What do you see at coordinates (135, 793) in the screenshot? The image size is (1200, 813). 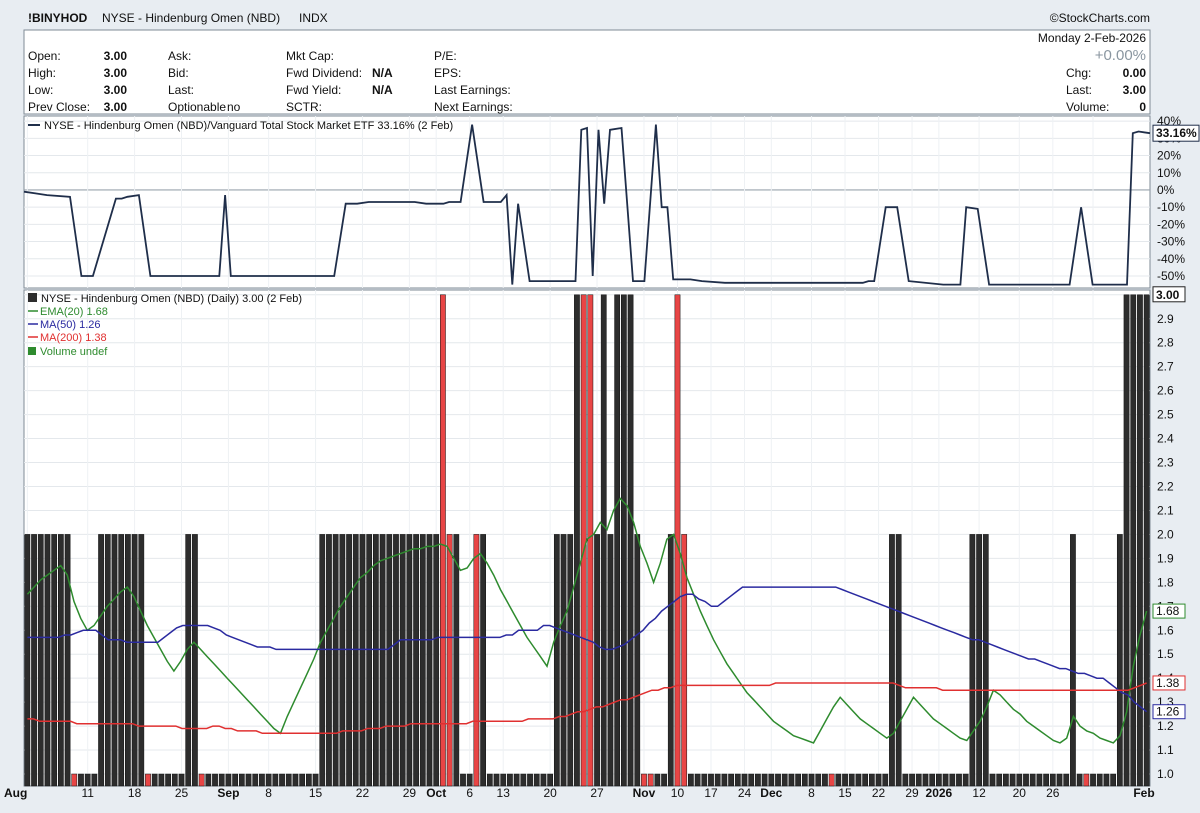 I see `x-tick-label: 18` at bounding box center [135, 793].